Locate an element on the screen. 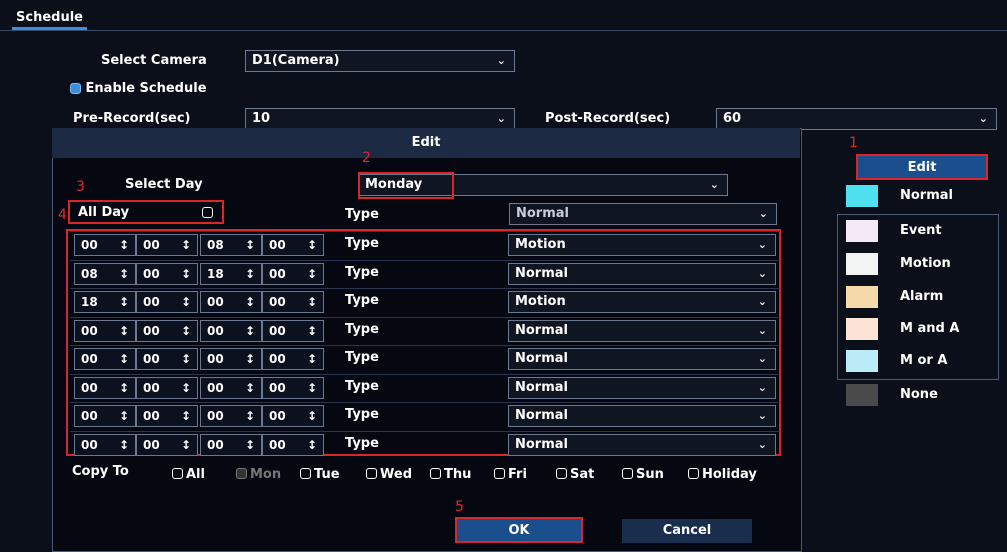  copy-day-checkbox: Holiday is located at coordinates (722, 472).